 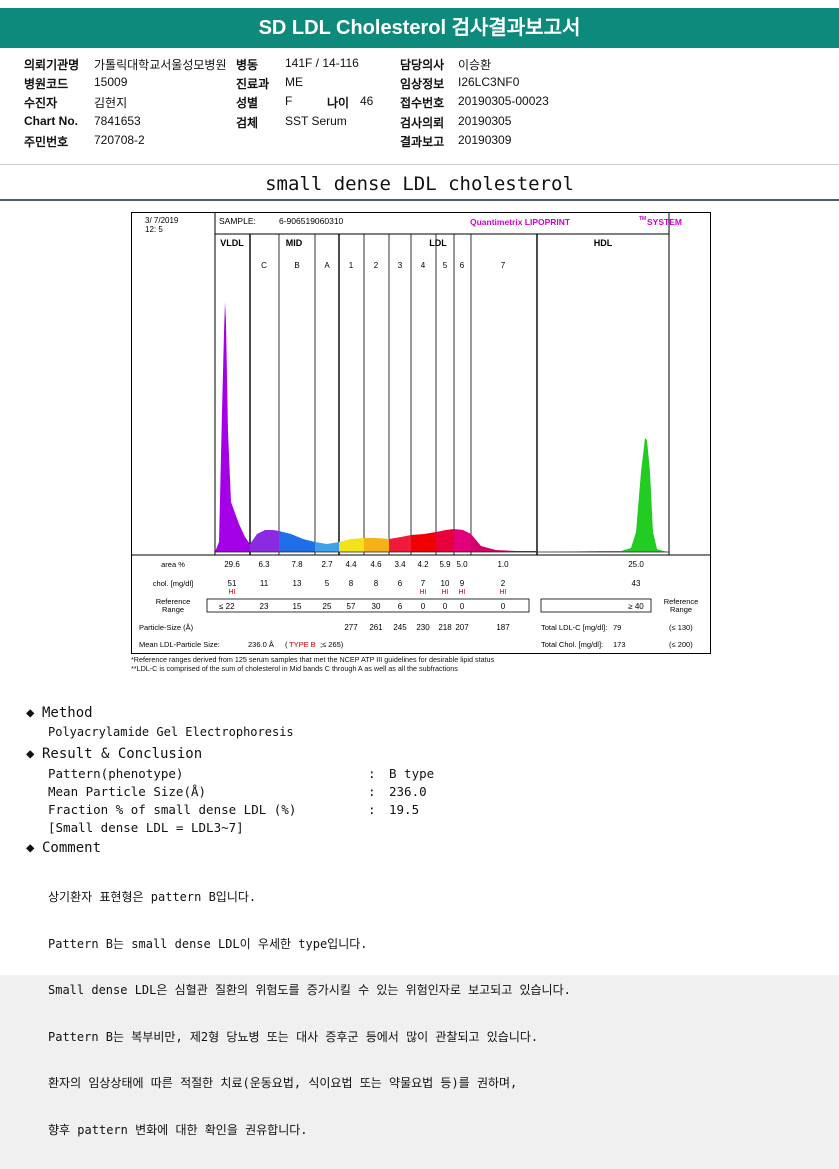 What do you see at coordinates (503, 627) in the screenshot?
I see `particle-size-value: 187` at bounding box center [503, 627].